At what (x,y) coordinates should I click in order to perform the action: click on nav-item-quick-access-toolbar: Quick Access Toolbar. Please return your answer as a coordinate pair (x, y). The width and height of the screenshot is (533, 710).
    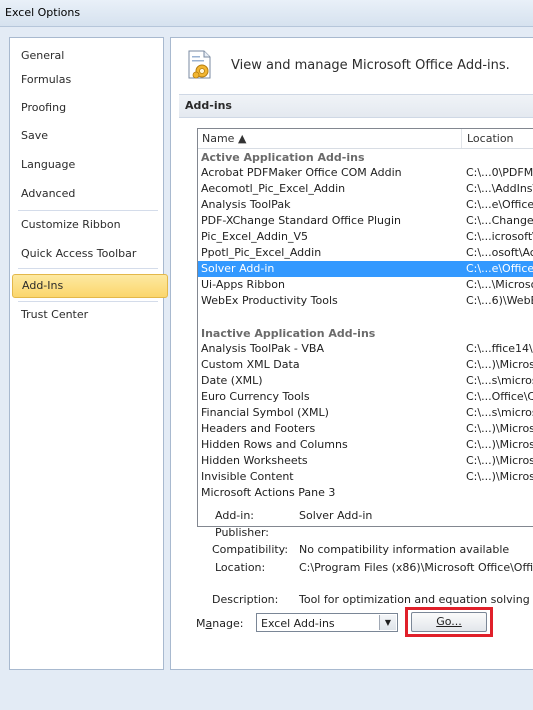
    Looking at the image, I should click on (89, 254).